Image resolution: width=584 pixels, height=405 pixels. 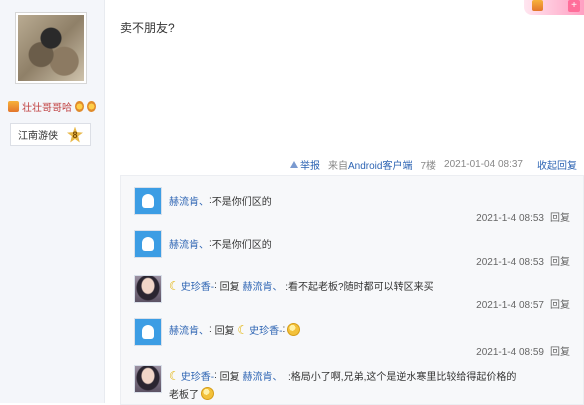 I want to click on level-badge-box: 江南游侠 8, so click(x=50, y=134).